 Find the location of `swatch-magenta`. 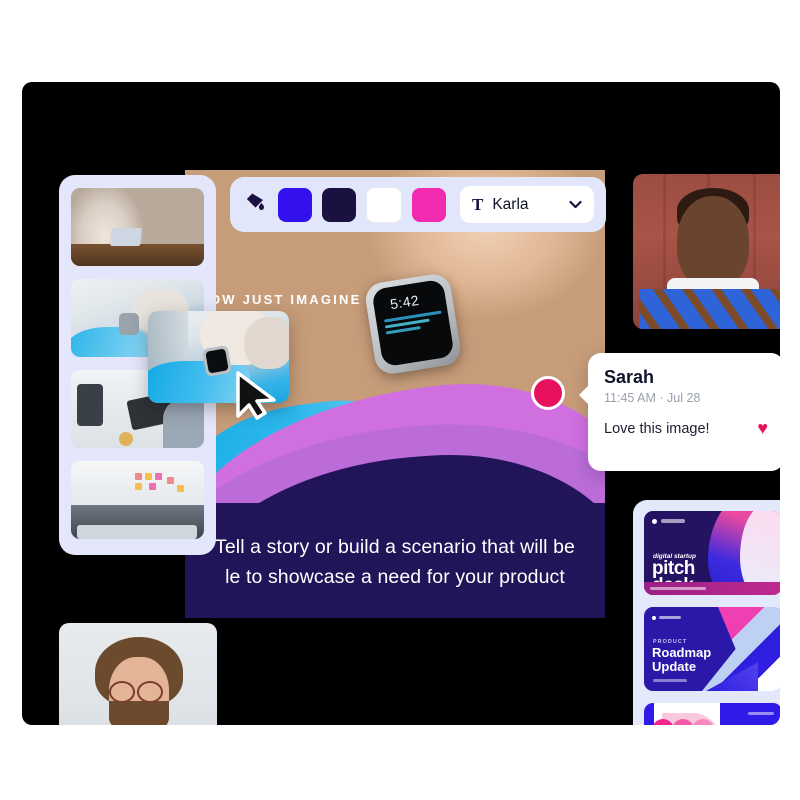

swatch-magenta is located at coordinates (429, 204).